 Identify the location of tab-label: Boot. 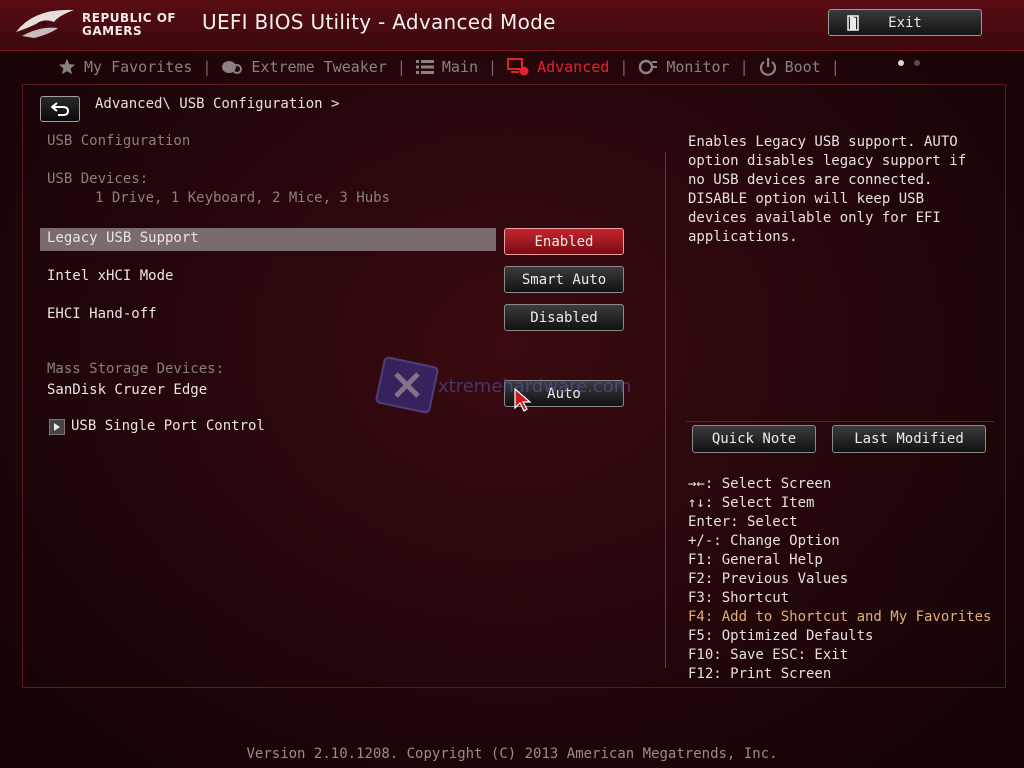
(802, 67).